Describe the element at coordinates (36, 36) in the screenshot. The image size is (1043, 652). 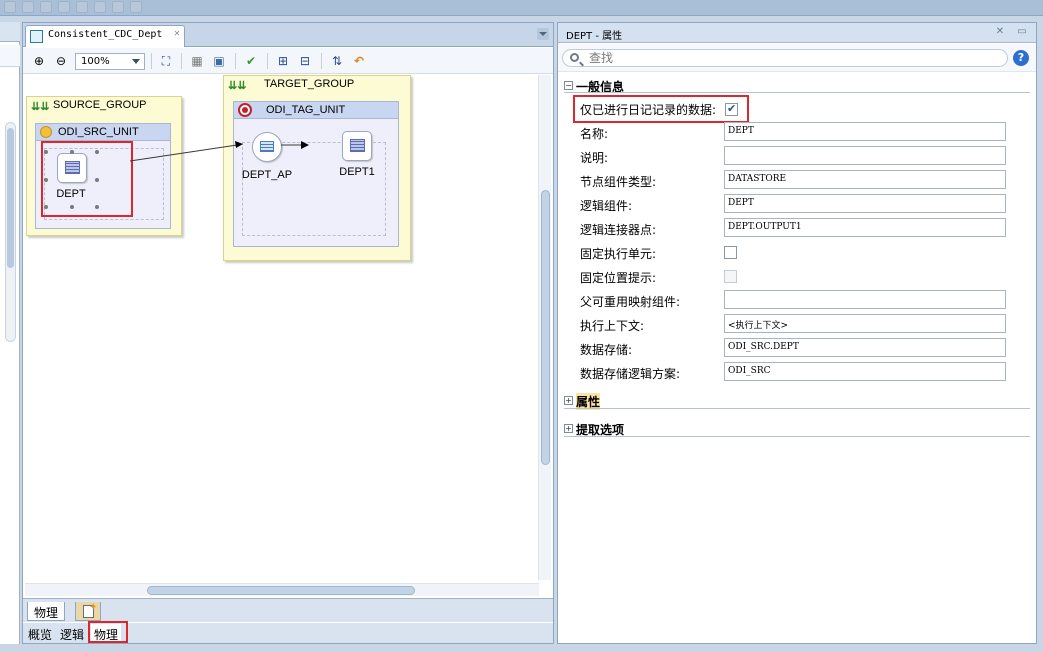
I see `mapping-icon` at that location.